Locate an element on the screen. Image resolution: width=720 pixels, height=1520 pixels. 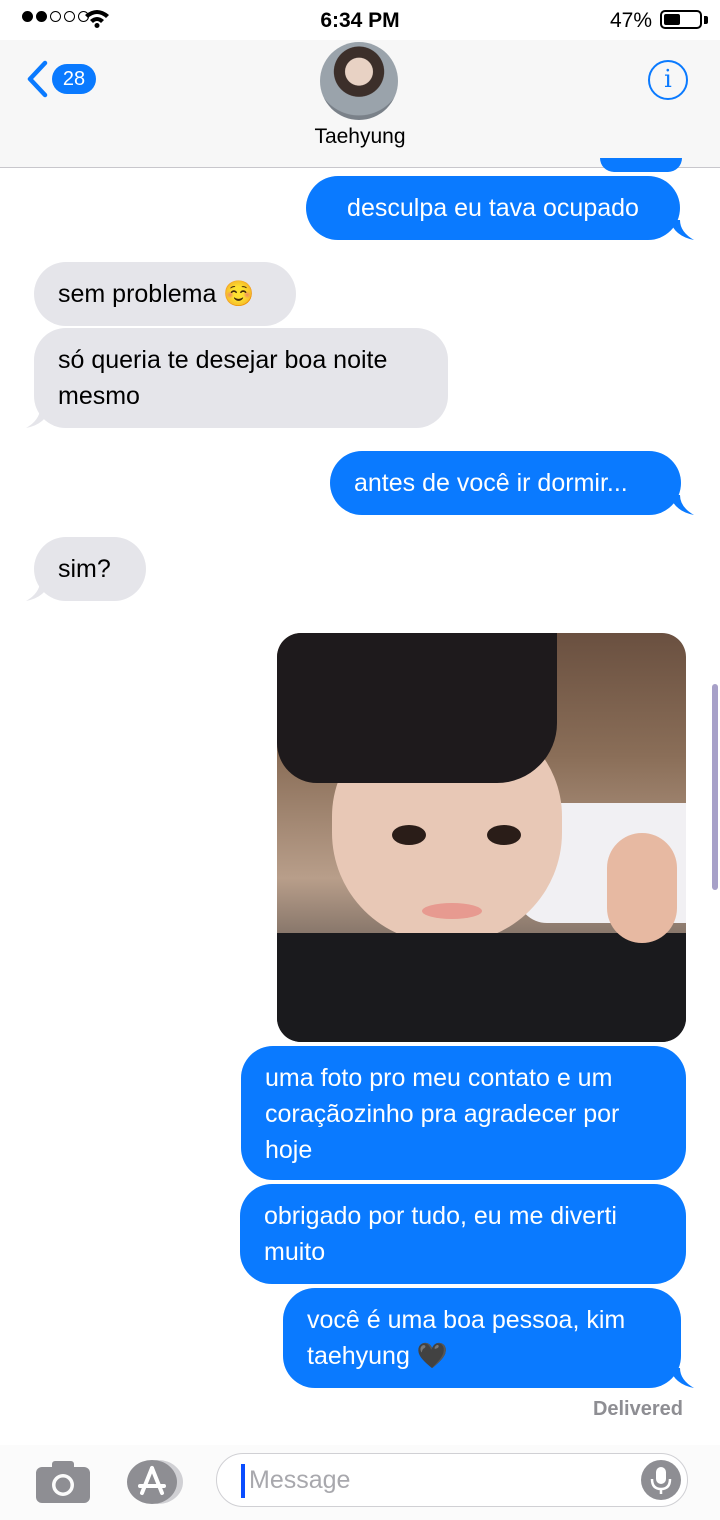
photo-hand is located at coordinates (642, 888).